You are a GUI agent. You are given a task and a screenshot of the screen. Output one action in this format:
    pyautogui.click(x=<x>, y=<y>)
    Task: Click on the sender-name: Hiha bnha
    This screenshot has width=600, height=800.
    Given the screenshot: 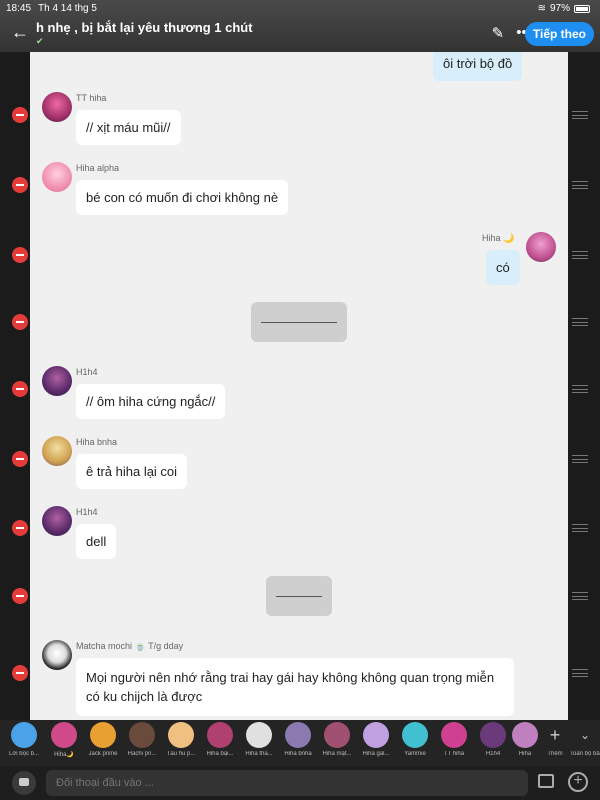 What is the action you would take?
    pyautogui.click(x=97, y=442)
    